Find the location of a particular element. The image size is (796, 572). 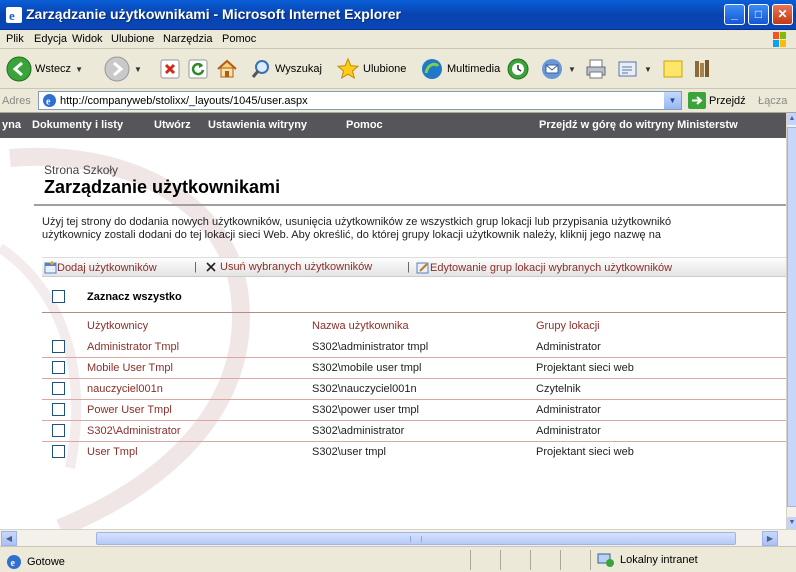

search-button: Wyszukaj is located at coordinates (286, 69).